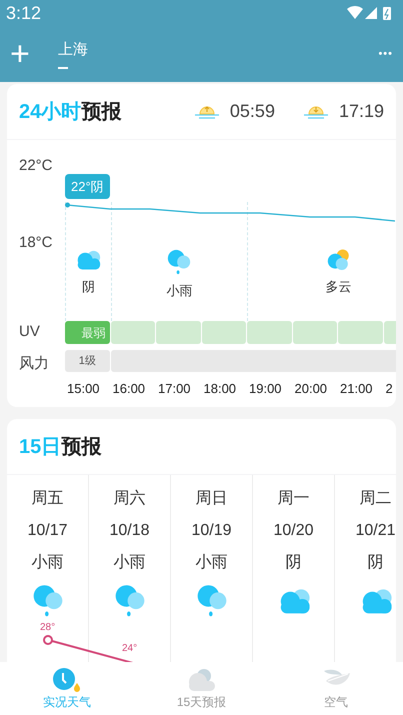 The width and height of the screenshot is (403, 715). What do you see at coordinates (47, 531) in the screenshot?
I see `date: 10/17` at bounding box center [47, 531].